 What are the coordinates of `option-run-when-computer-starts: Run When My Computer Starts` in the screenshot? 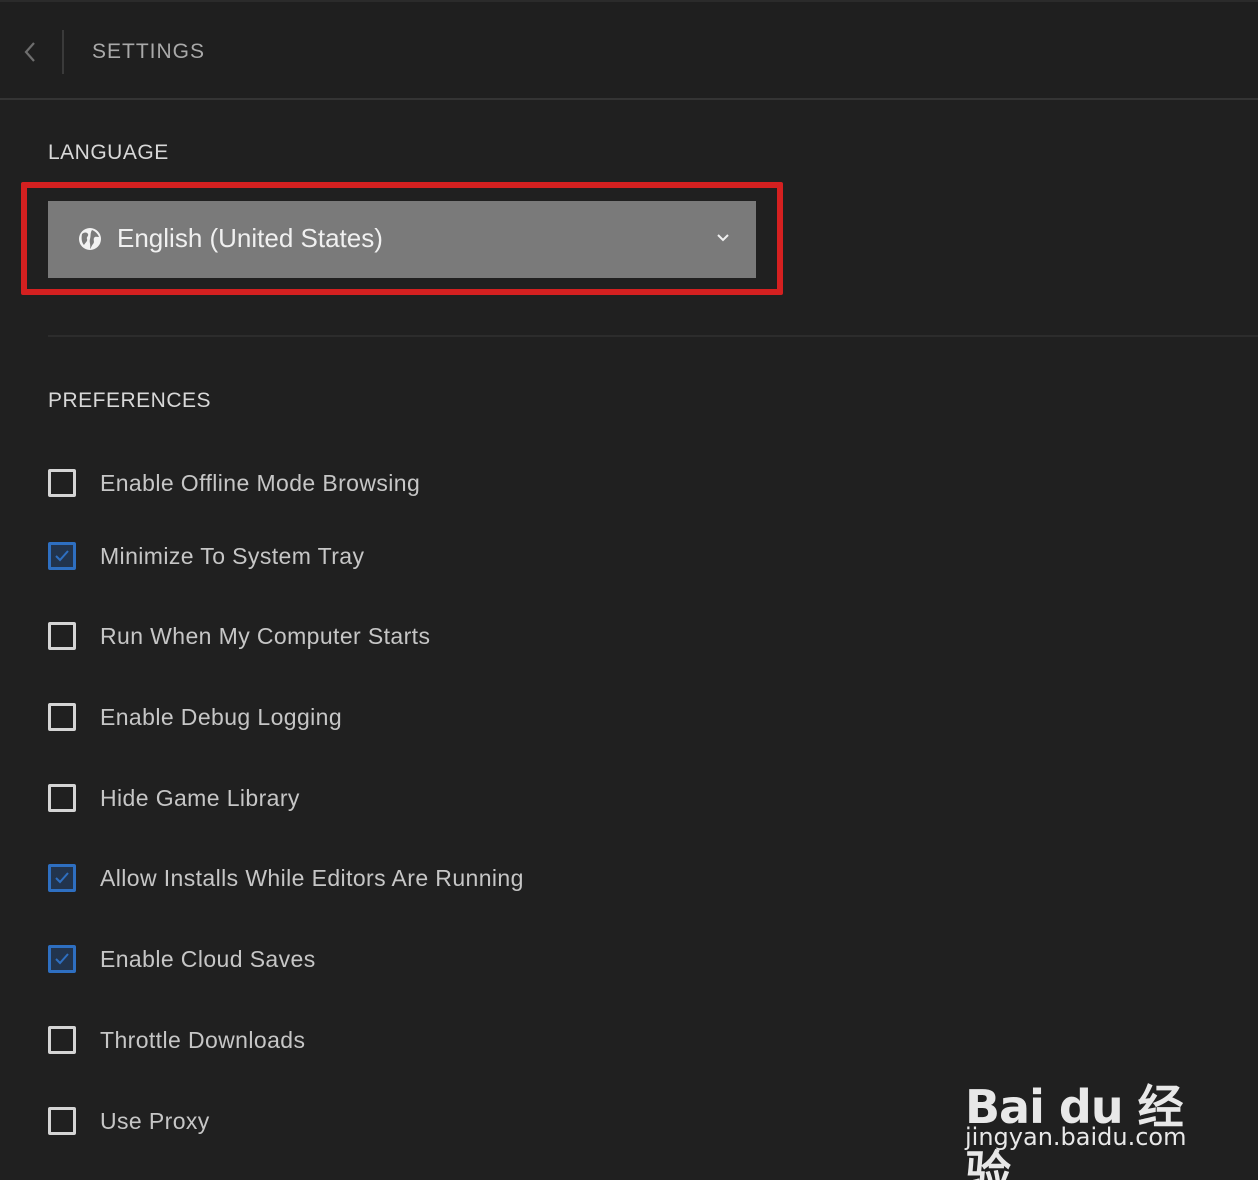 It's located at (239, 636).